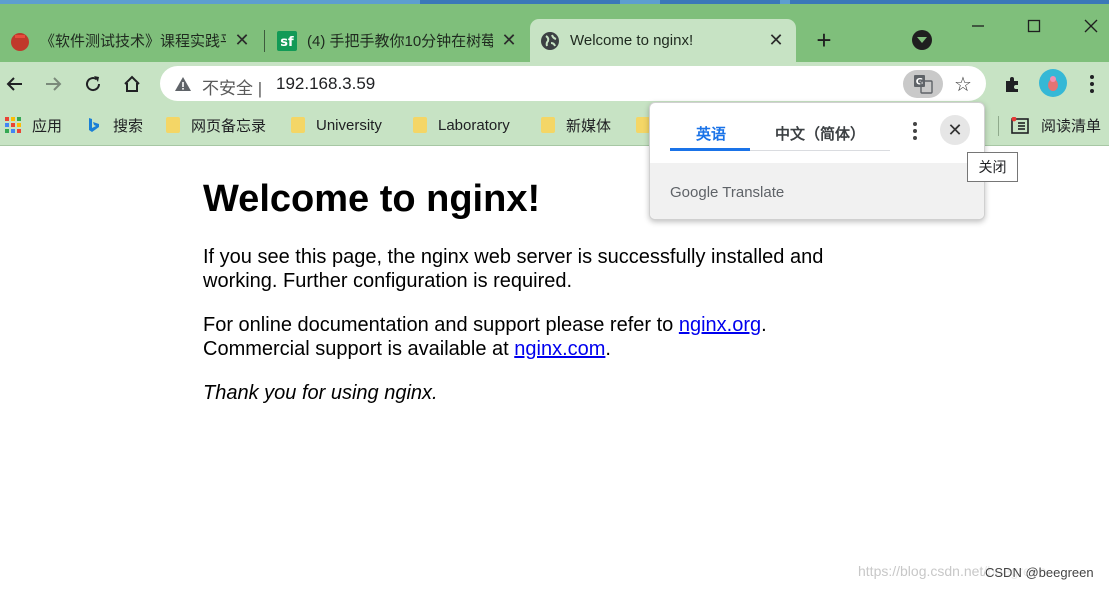 The height and width of the screenshot is (589, 1109). Describe the element at coordinates (47, 126) in the screenshot. I see `bookmark-label: 应用` at that location.